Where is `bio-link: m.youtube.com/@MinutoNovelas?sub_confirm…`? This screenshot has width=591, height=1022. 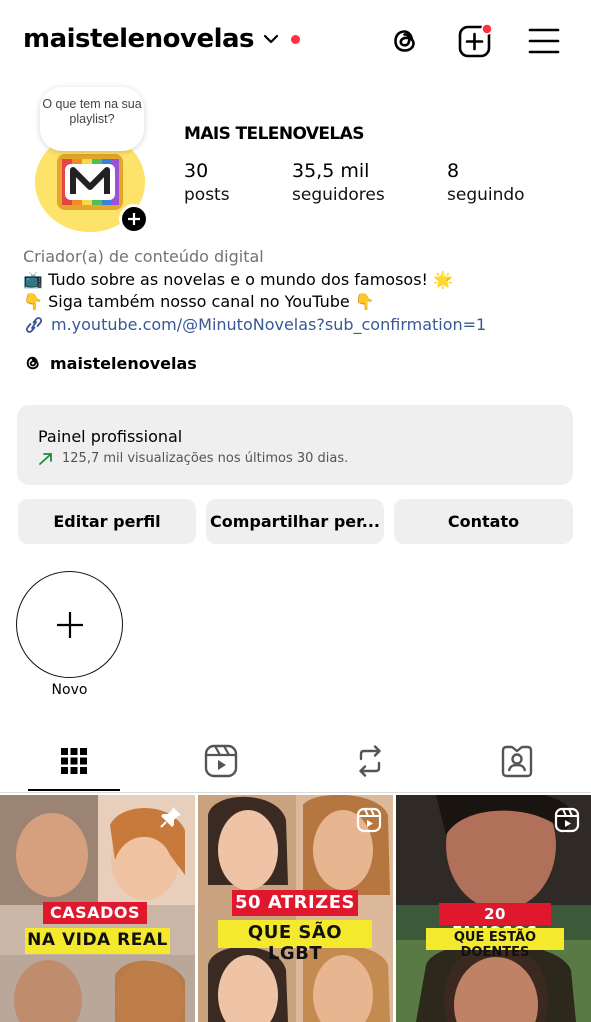
bio-link: m.youtube.com/@MinutoNovelas?sub_confirm… is located at coordinates (254, 325).